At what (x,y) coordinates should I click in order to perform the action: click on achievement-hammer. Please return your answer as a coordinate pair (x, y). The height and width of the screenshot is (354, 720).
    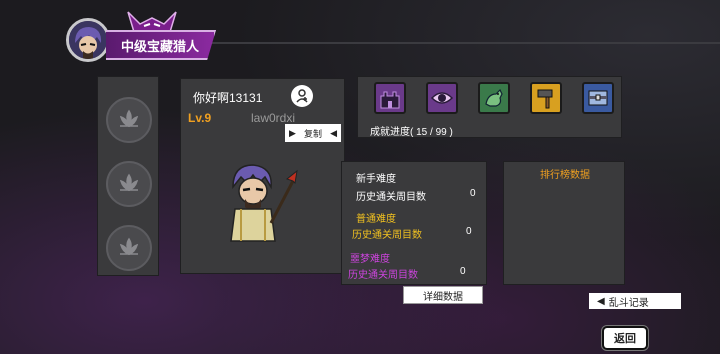
    Looking at the image, I should click on (546, 98).